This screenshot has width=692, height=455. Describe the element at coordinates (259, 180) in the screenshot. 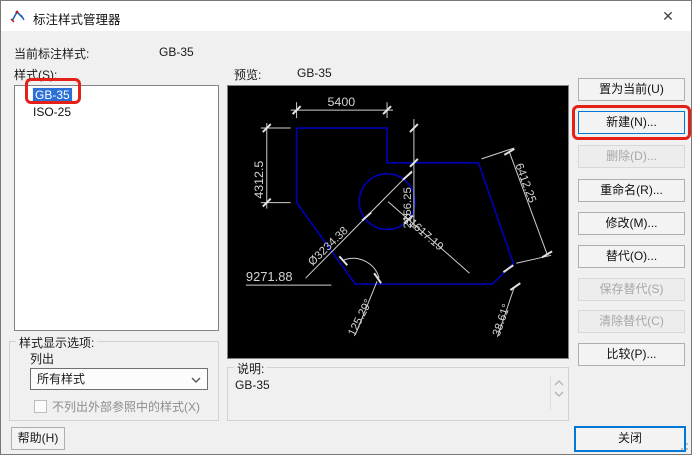

I see `dim-left-text: 4312.5` at that location.